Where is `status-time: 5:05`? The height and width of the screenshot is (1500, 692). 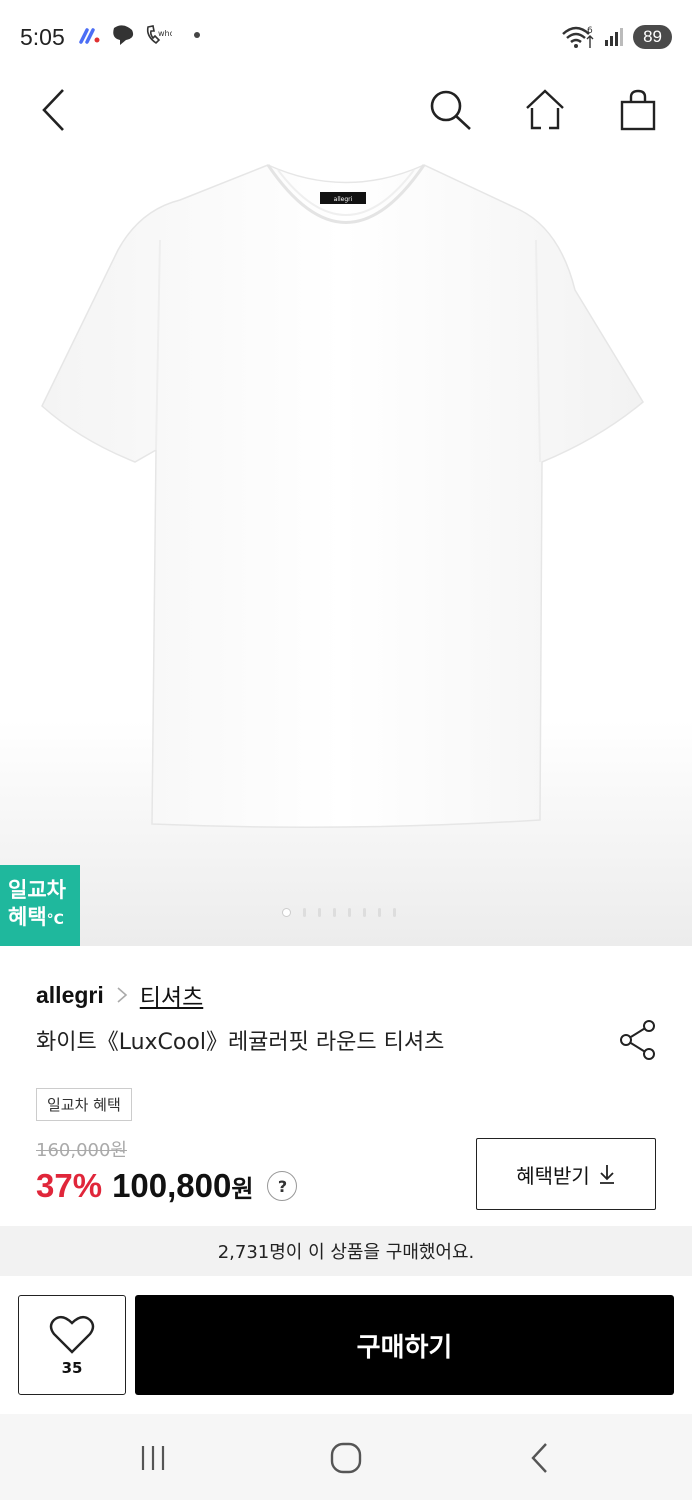
status-time: 5:05 is located at coordinates (42, 37).